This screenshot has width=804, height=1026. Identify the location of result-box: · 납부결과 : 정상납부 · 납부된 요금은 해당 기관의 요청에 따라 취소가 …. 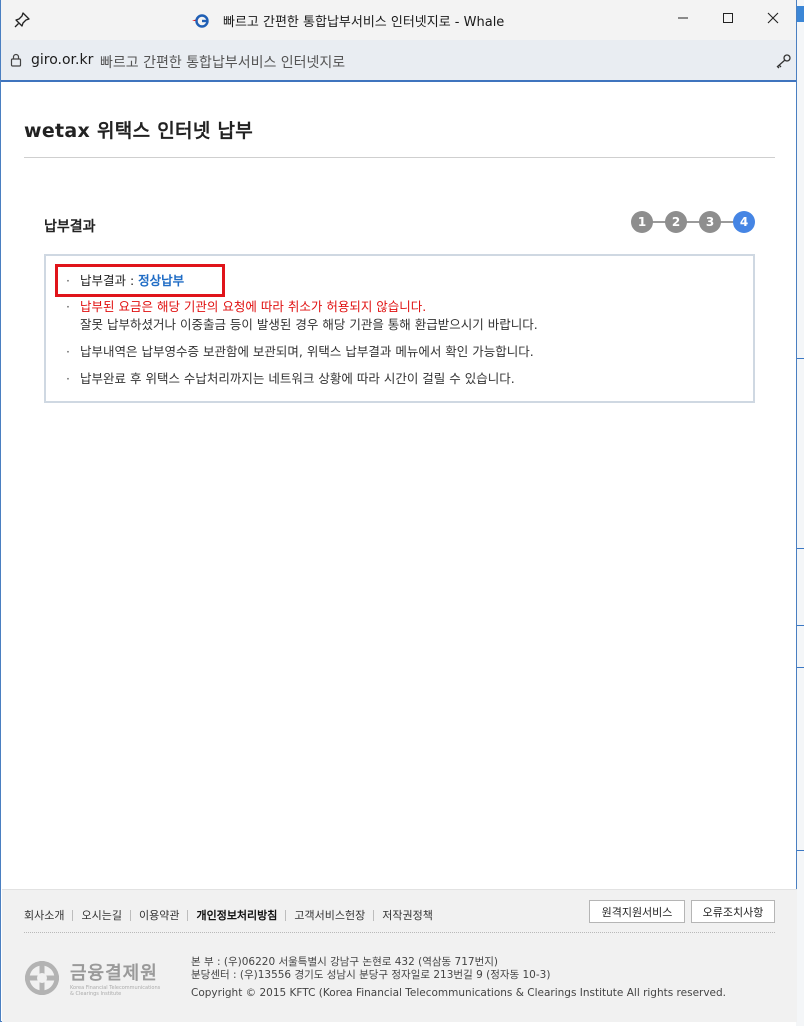
(399, 328).